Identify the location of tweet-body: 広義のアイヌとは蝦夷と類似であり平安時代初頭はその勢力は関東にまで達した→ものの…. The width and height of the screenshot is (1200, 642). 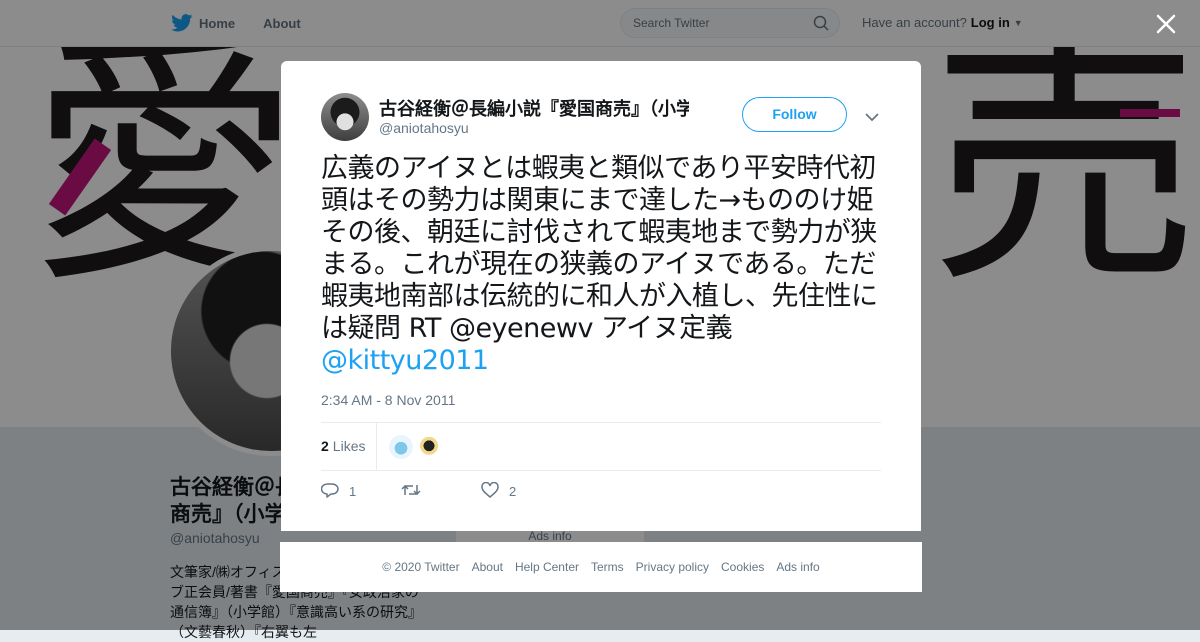
(599, 248).